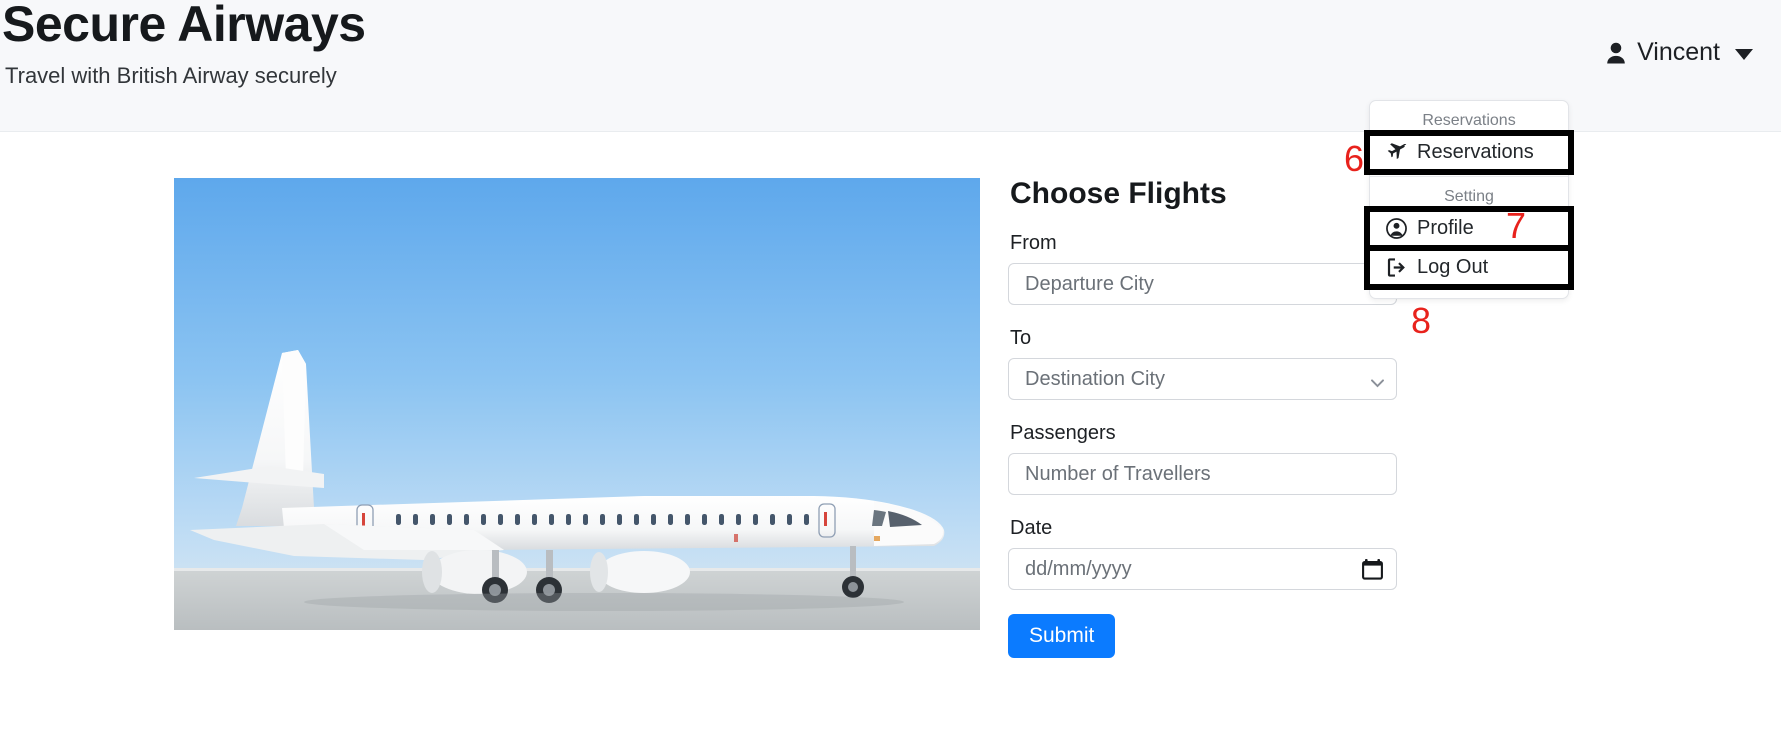 This screenshot has width=1781, height=744. I want to click on annotation-number-6: 6, so click(1354, 158).